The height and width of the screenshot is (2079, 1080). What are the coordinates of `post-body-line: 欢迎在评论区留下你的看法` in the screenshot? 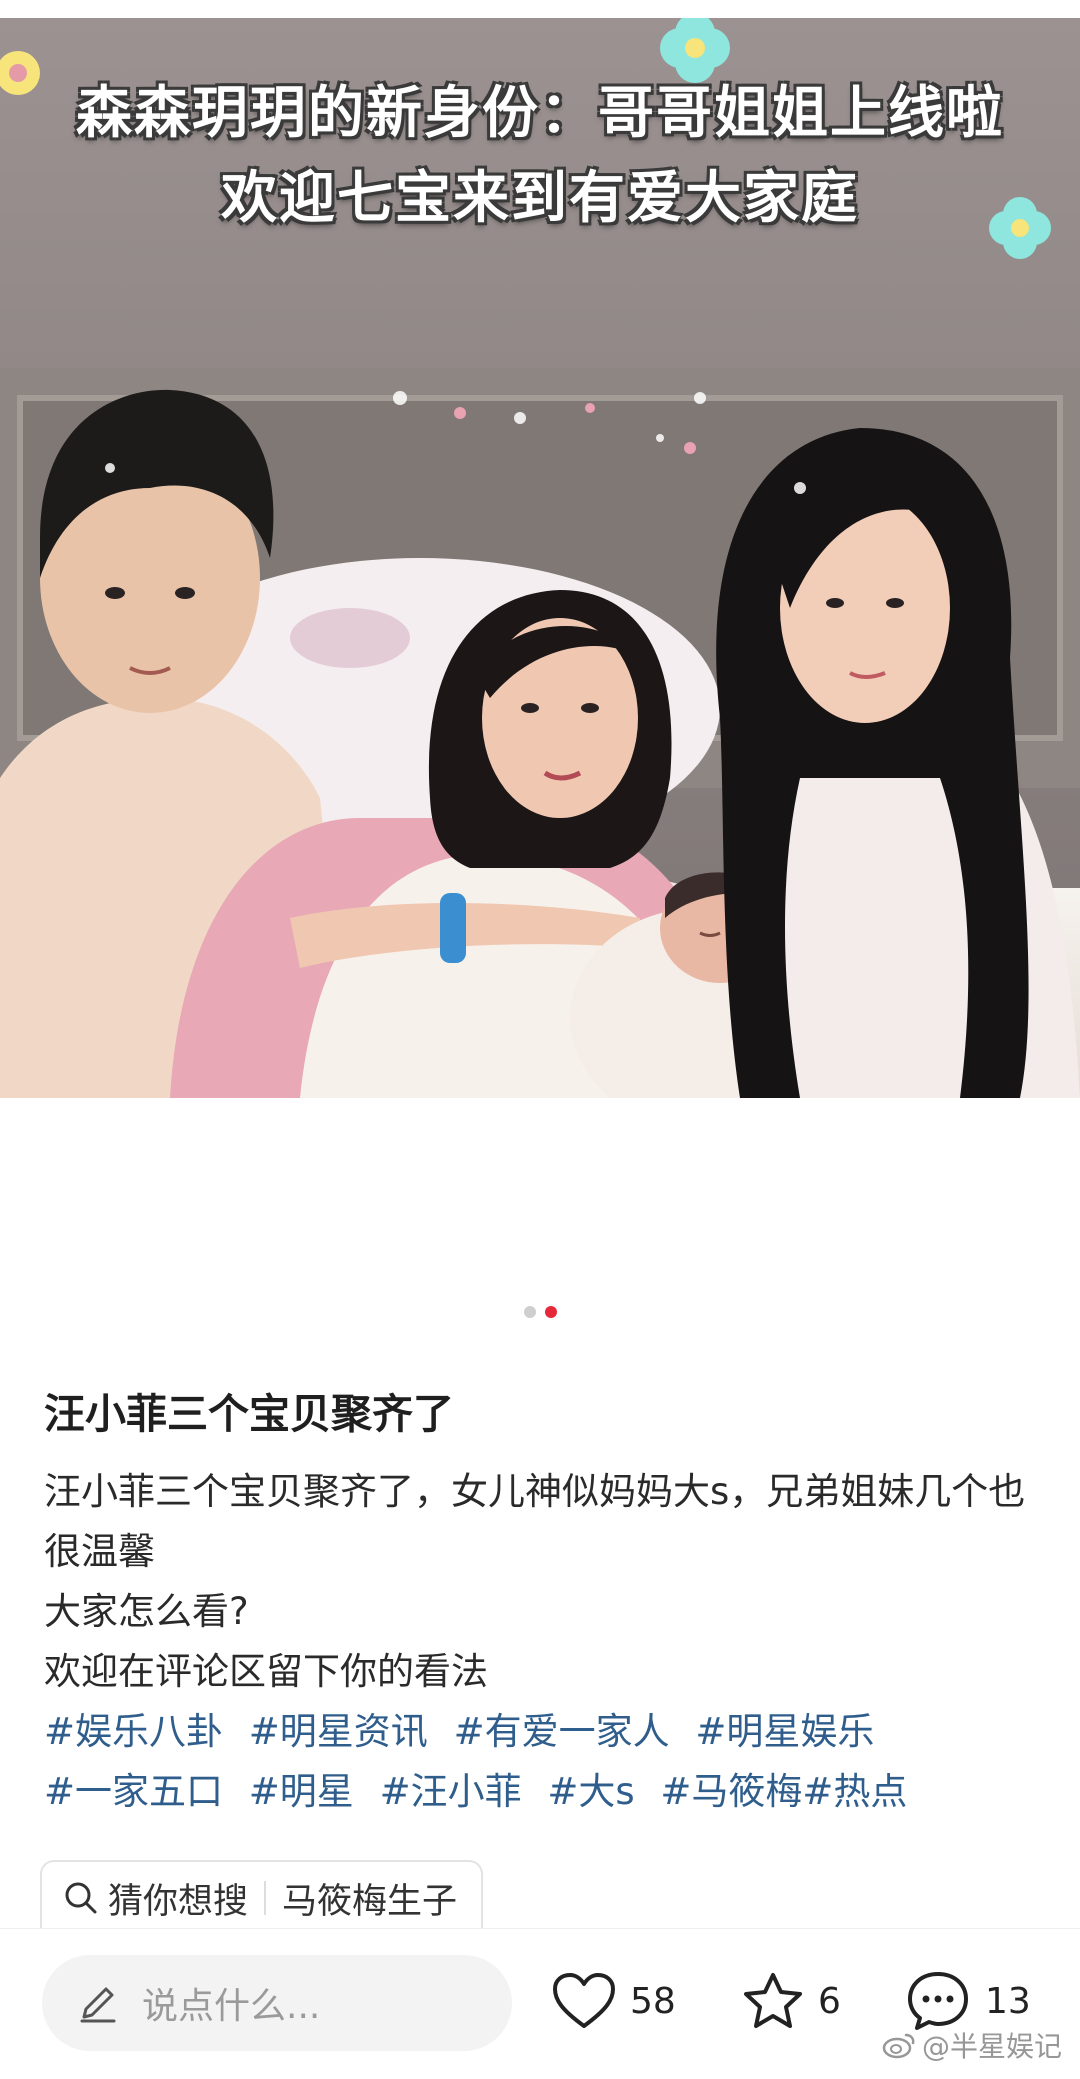 It's located at (266, 1671).